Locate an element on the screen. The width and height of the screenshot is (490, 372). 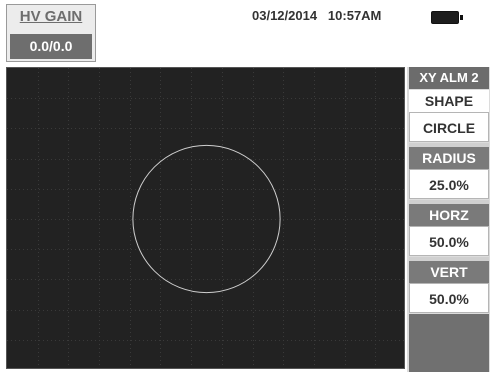
date-time: 03/12/2014 10:57AM is located at coordinates (316, 15).